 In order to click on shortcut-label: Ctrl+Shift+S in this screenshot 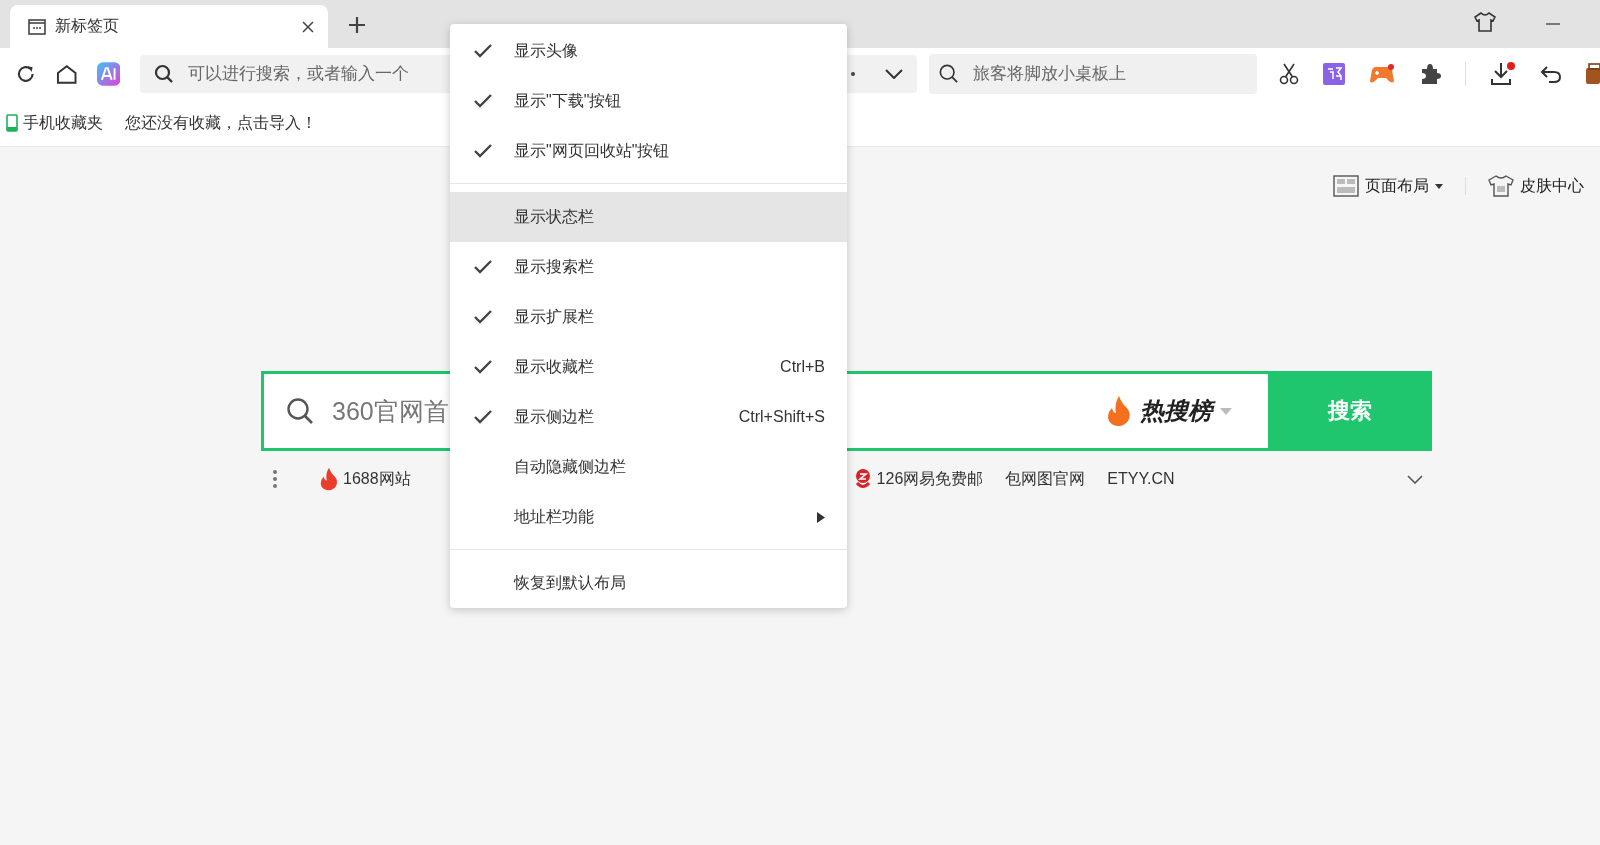, I will do `click(781, 417)`.